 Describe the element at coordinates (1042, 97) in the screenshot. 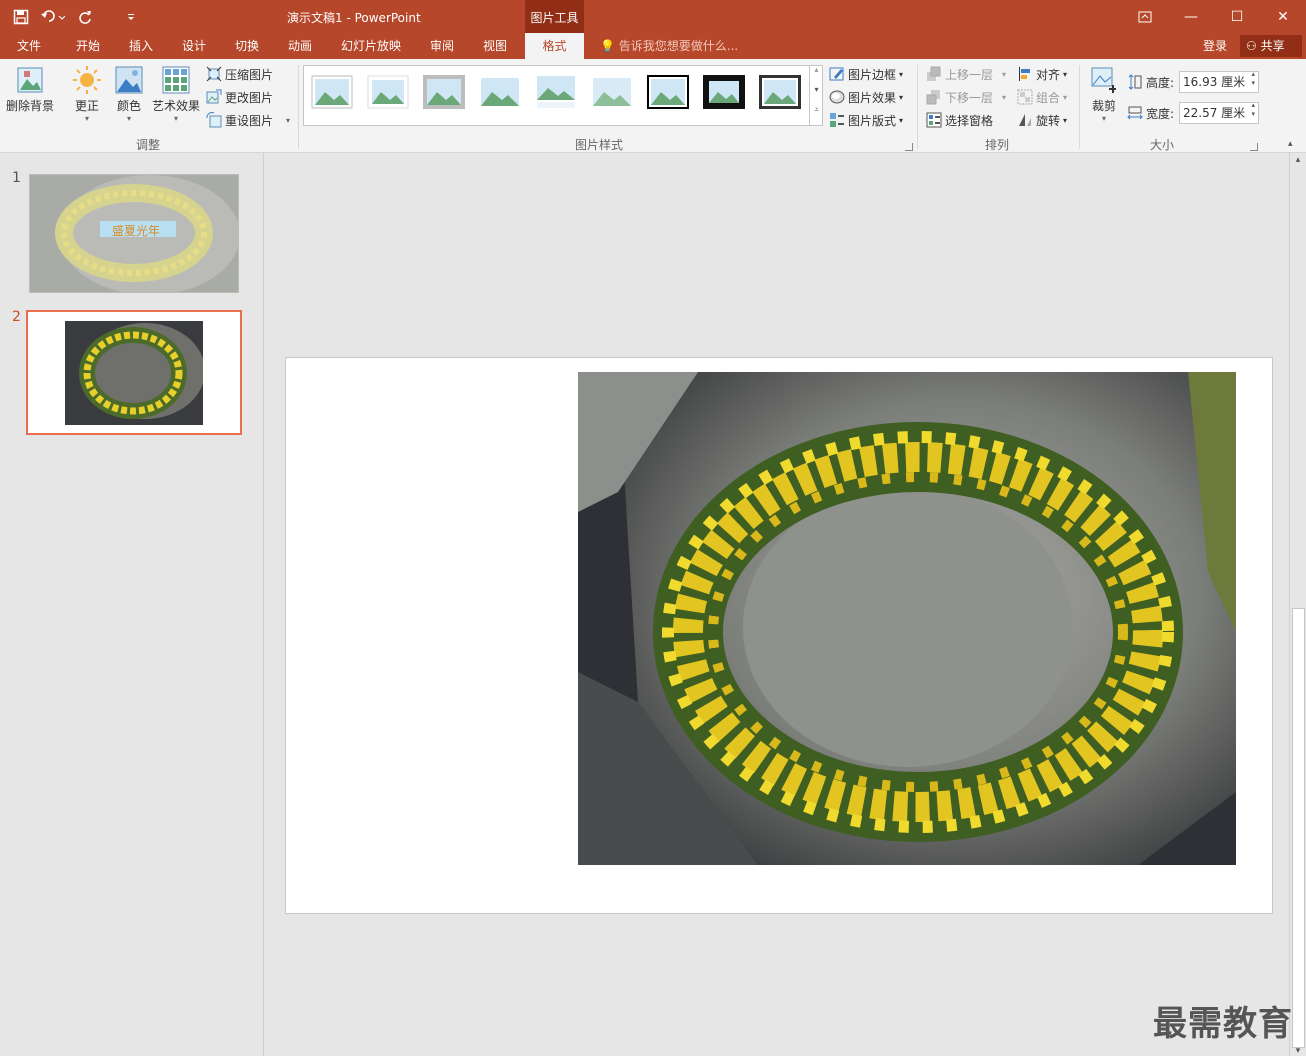

I see `group-button: 组合 ▾` at that location.